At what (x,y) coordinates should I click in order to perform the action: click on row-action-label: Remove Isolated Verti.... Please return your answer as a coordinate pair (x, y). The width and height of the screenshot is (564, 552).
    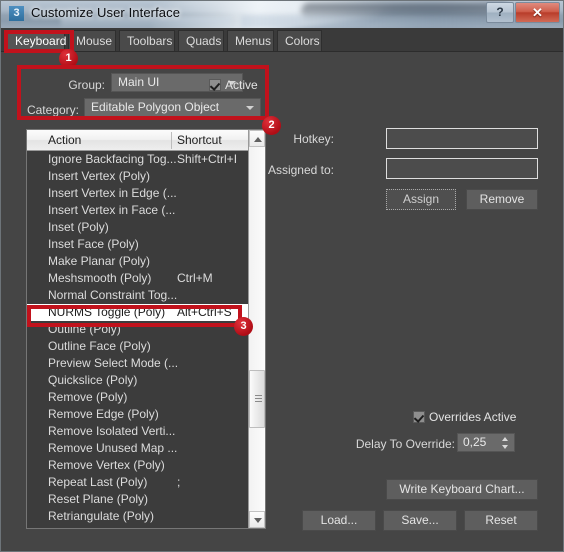
    Looking at the image, I should click on (112, 431).